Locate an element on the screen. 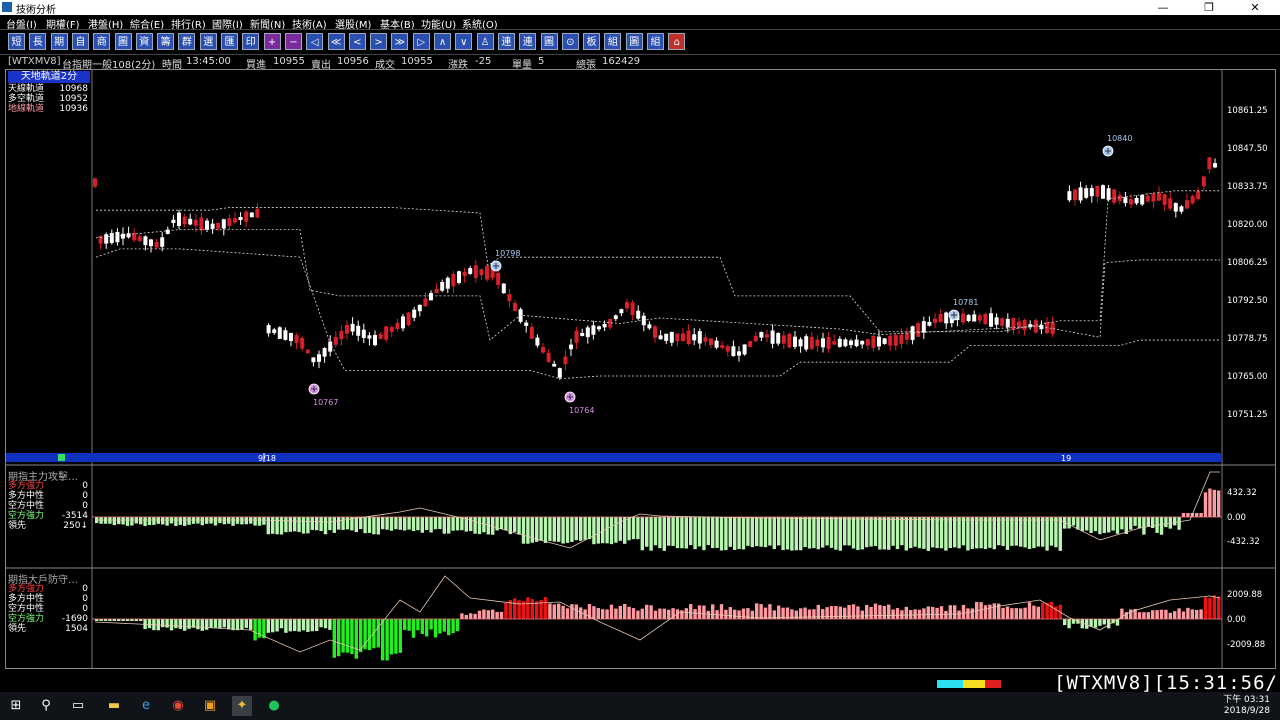 Image resolution: width=1280 pixels, height=720 pixels. legend-value: -1690 is located at coordinates (74, 619).